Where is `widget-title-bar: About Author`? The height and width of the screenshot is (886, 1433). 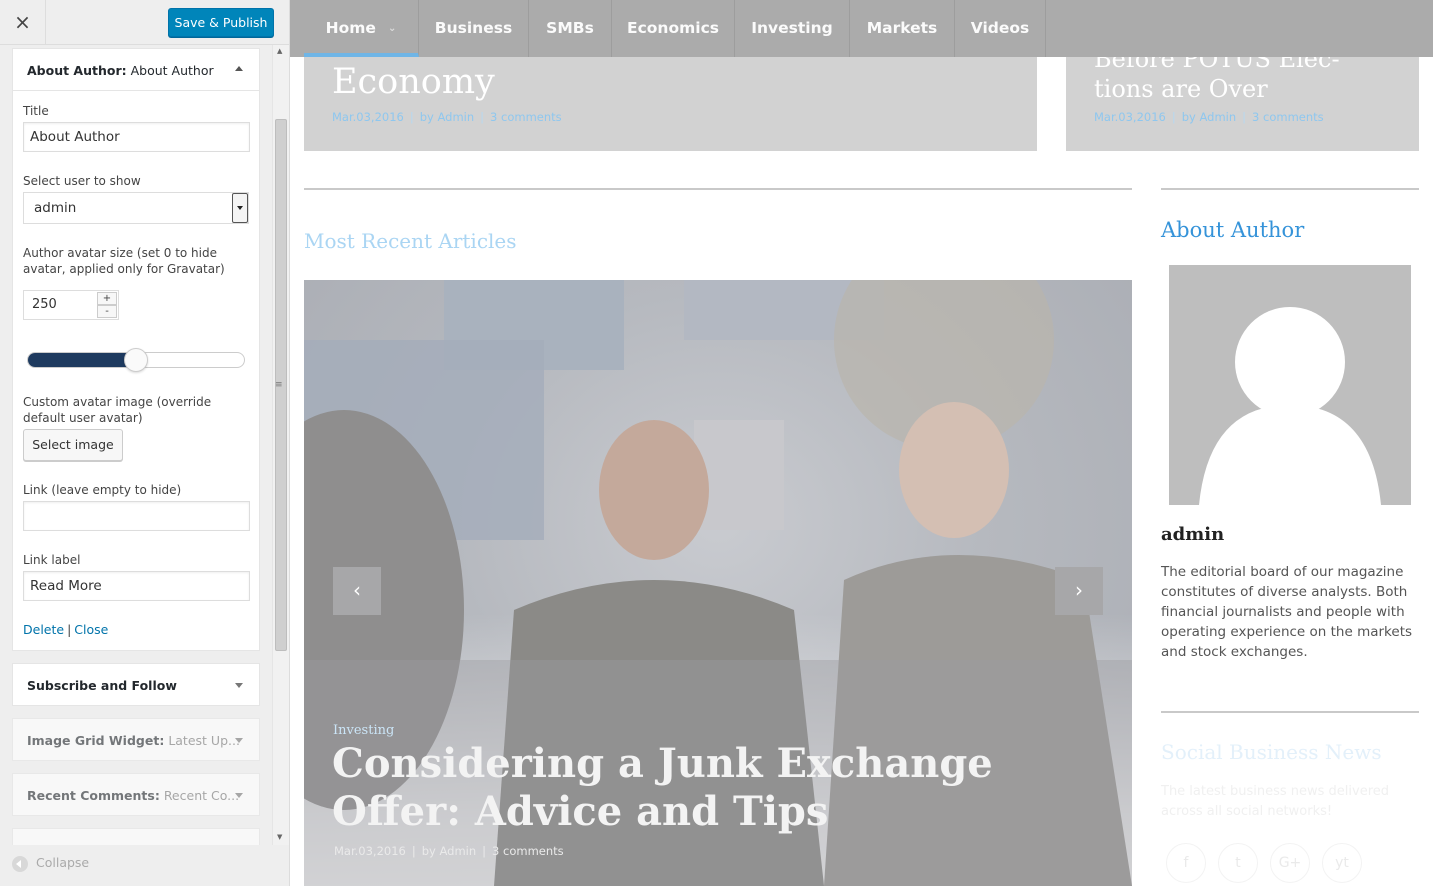
widget-title-bar: About Author is located at coordinates (136, 70).